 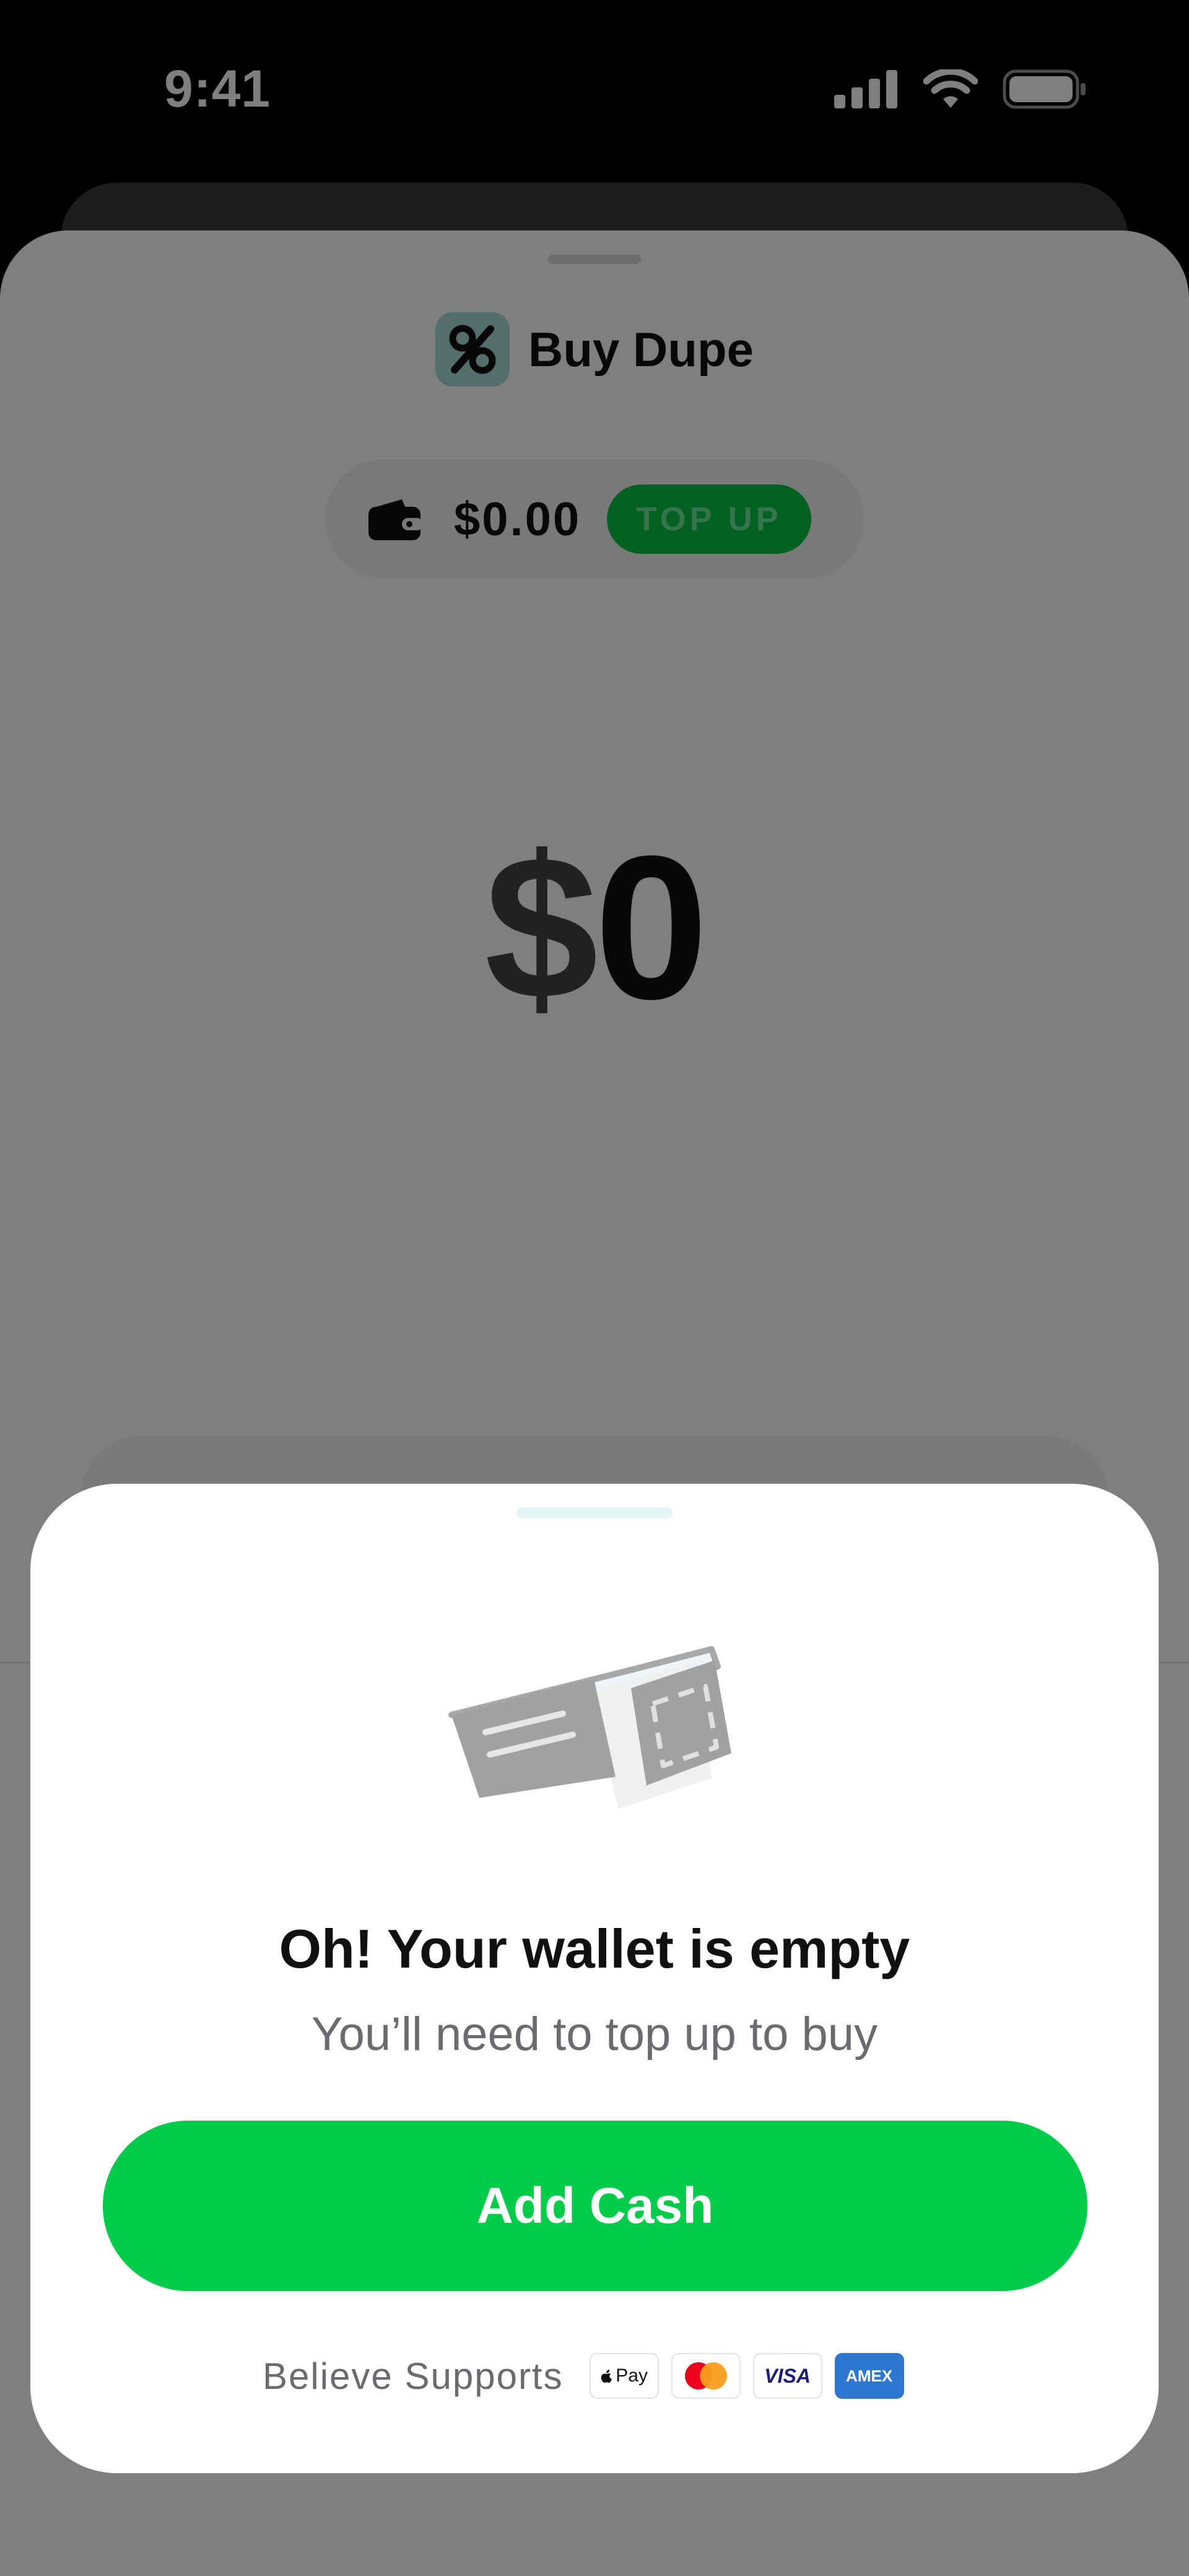 What do you see at coordinates (869, 2376) in the screenshot?
I see `amex-icon: AMEX` at bounding box center [869, 2376].